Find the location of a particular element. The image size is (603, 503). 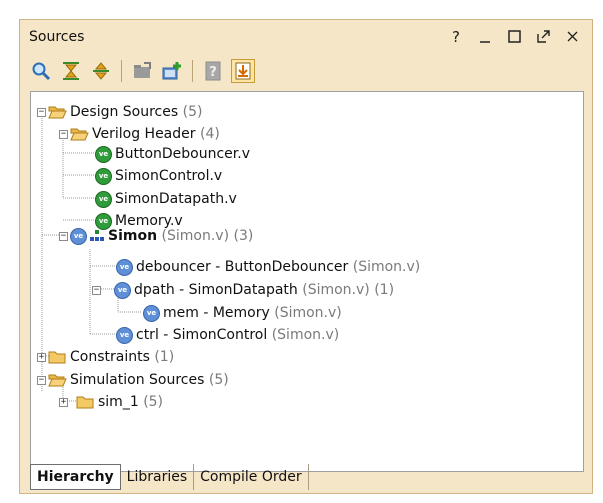

node-label: dpath - SimonDatapath is located at coordinates (216, 290).